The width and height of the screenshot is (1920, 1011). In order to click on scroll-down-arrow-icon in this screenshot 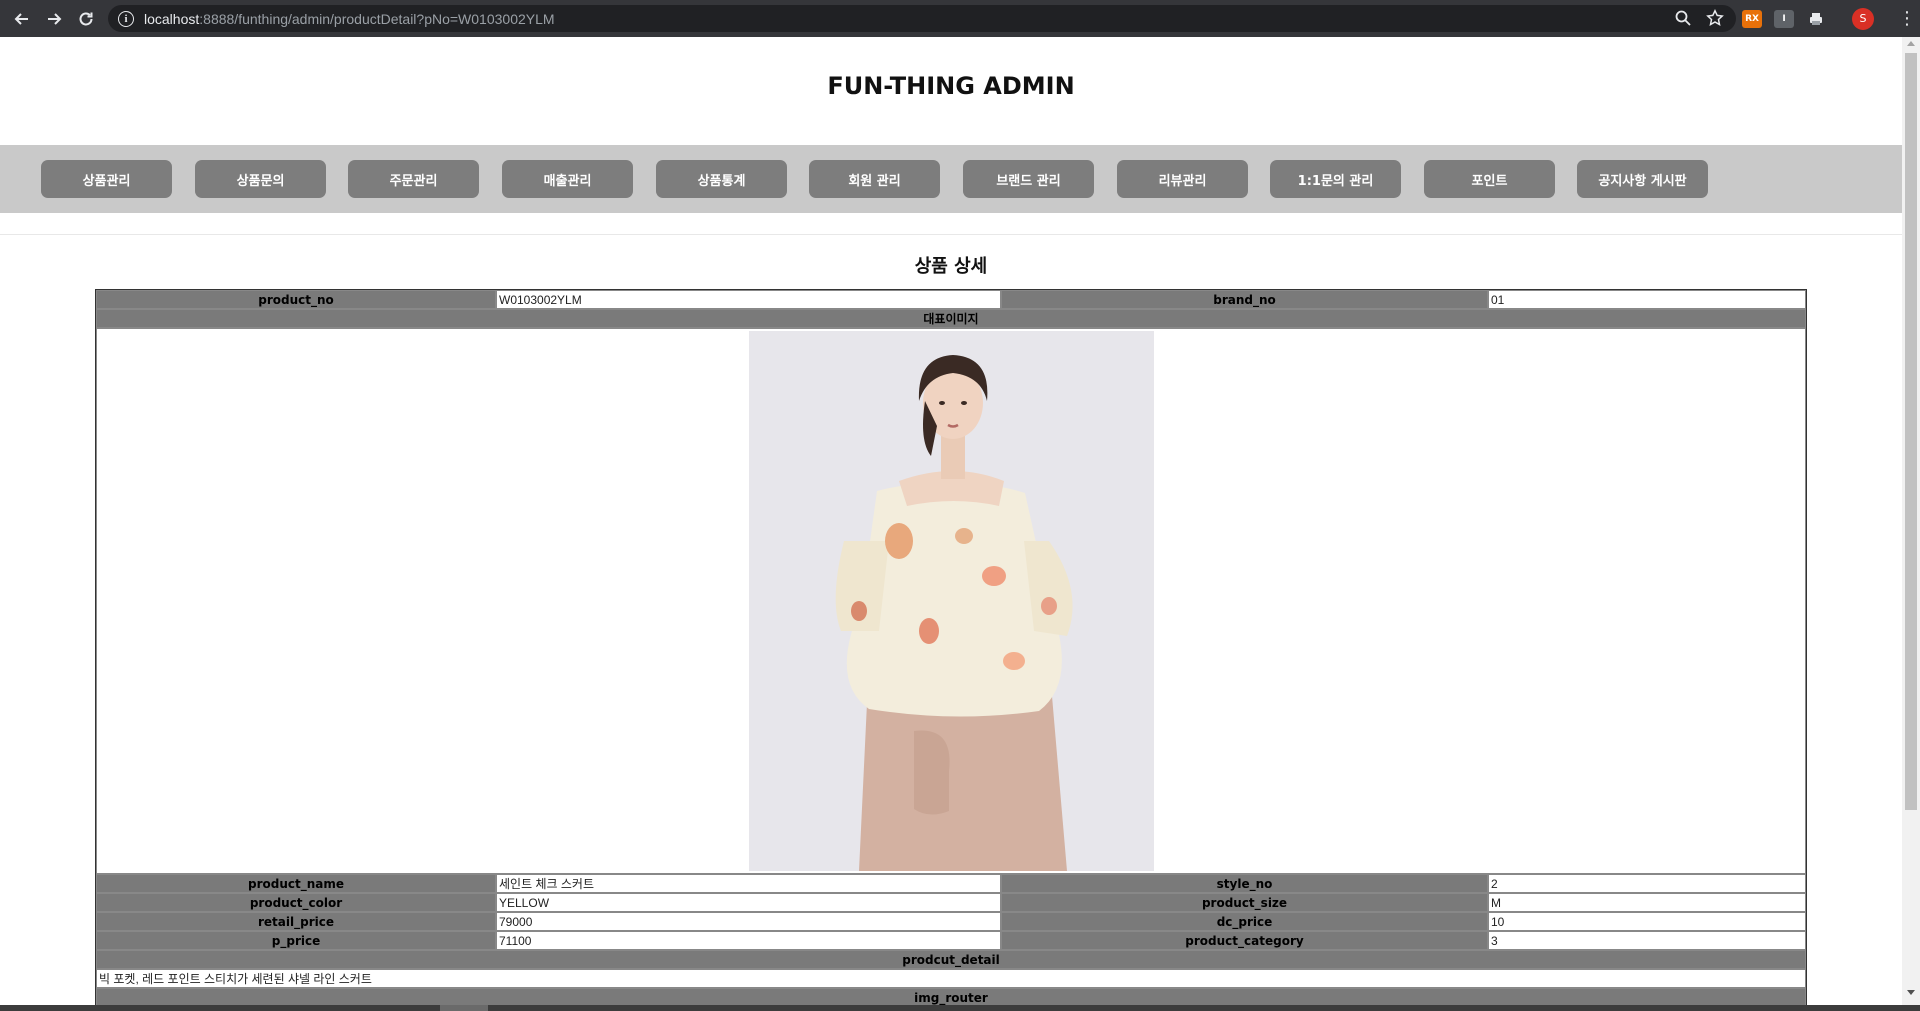, I will do `click(1911, 992)`.